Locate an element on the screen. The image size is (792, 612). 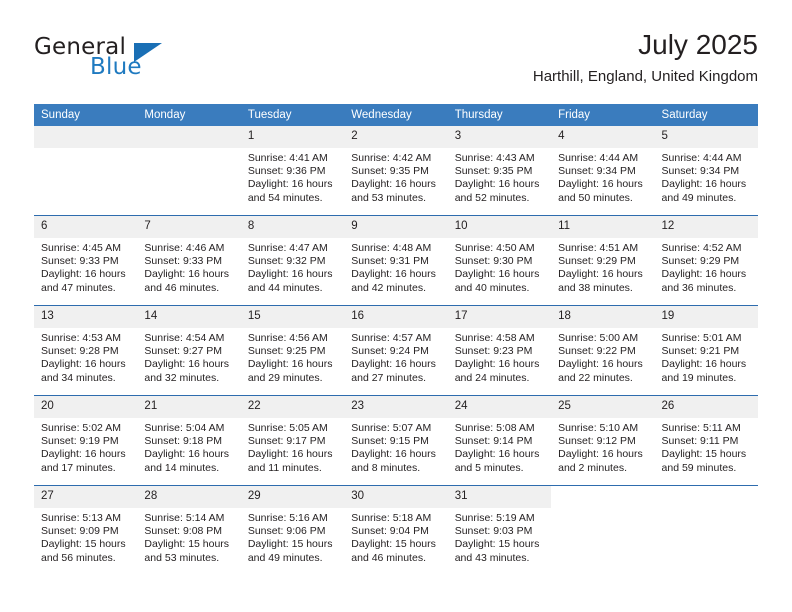
daylight-text-line2: and 43 minutes. is located at coordinates (492, 557).